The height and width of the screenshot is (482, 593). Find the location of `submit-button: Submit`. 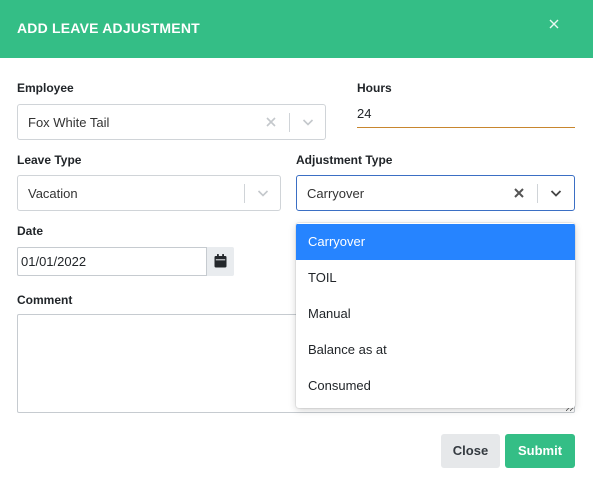

submit-button: Submit is located at coordinates (540, 451).